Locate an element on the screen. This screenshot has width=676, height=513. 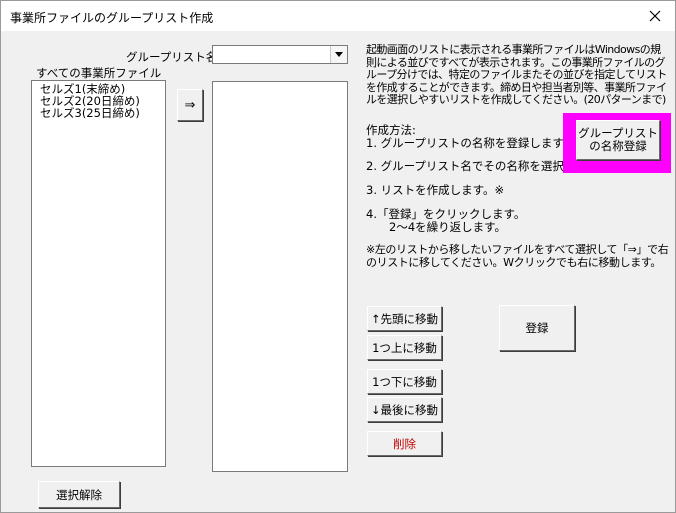
list-item: セルズ3(25日締め) is located at coordinates (98, 113).